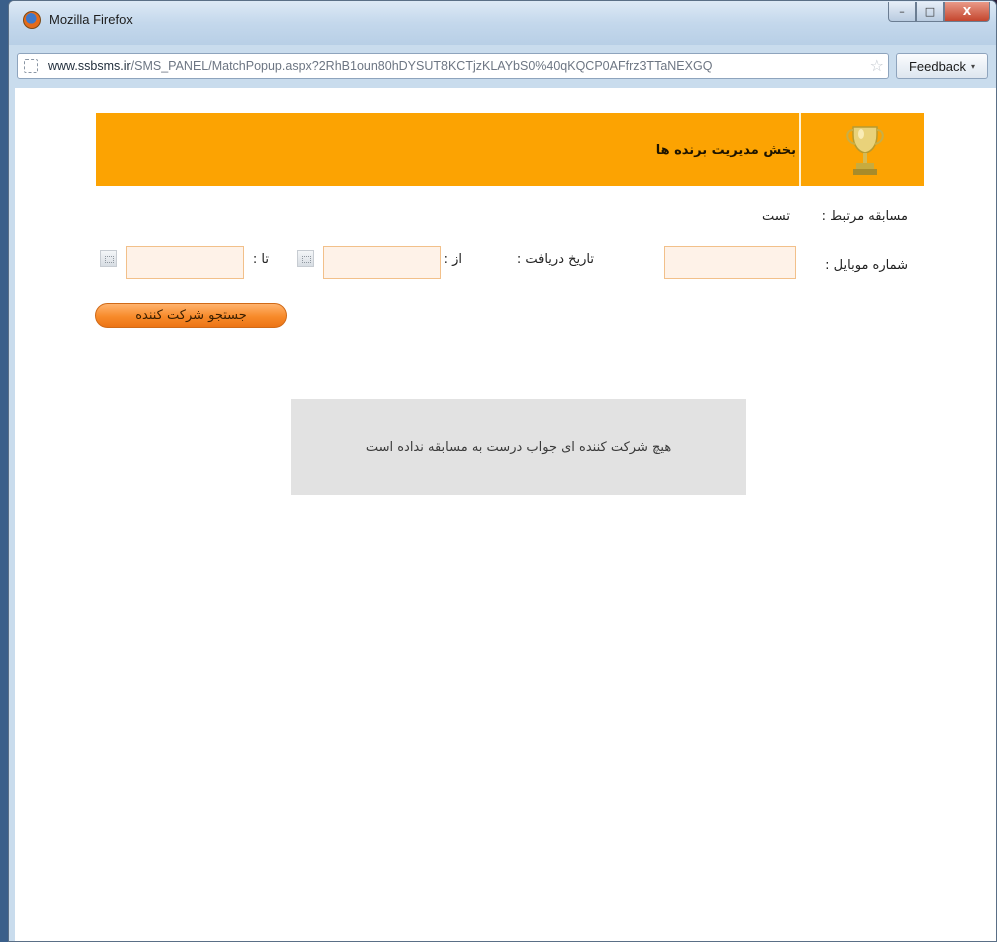 This screenshot has width=997, height=942. I want to click on contest-label: مسابقه مرتبط :, so click(864, 216).